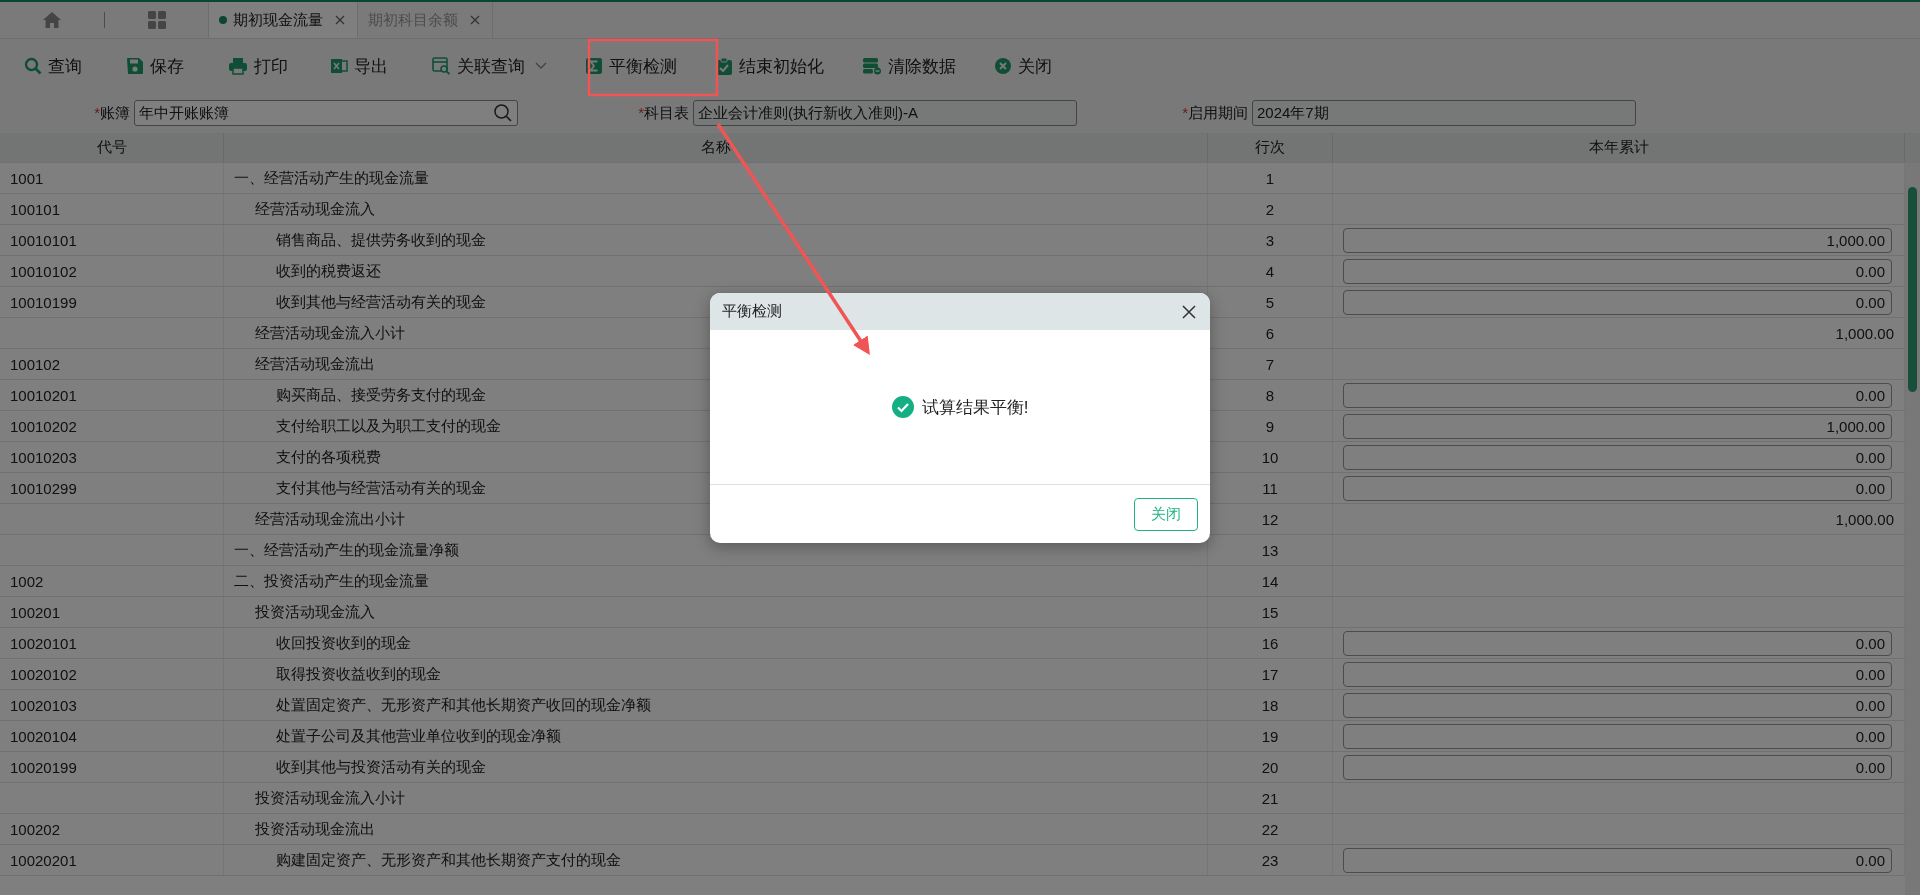 The width and height of the screenshot is (1920, 895). I want to click on line-number: 12, so click(1270, 519).